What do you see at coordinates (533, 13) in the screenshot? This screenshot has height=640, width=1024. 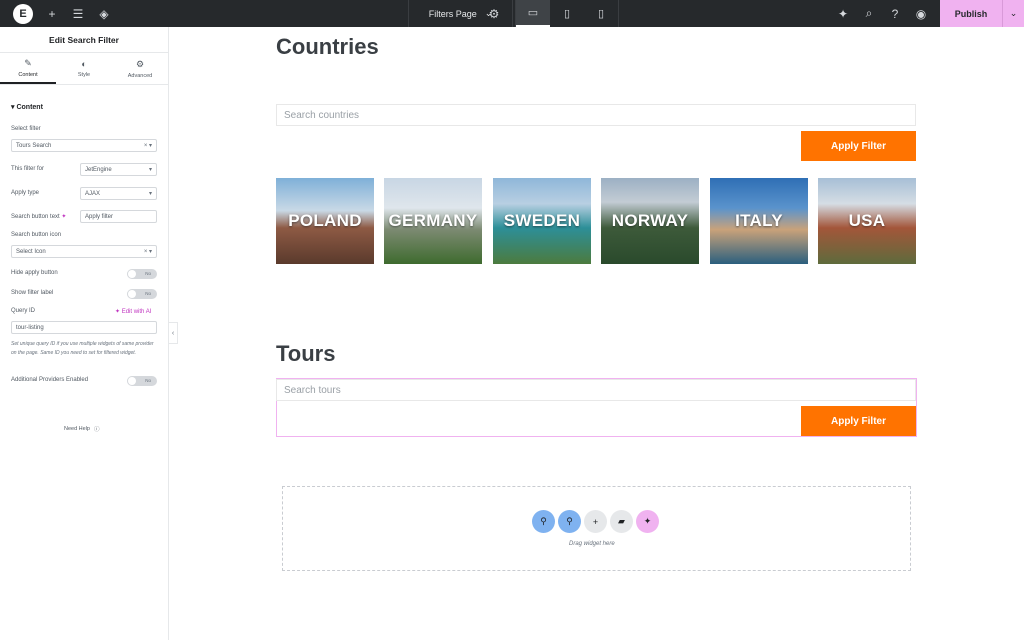 I see `desktop-icon: ▭` at bounding box center [533, 13].